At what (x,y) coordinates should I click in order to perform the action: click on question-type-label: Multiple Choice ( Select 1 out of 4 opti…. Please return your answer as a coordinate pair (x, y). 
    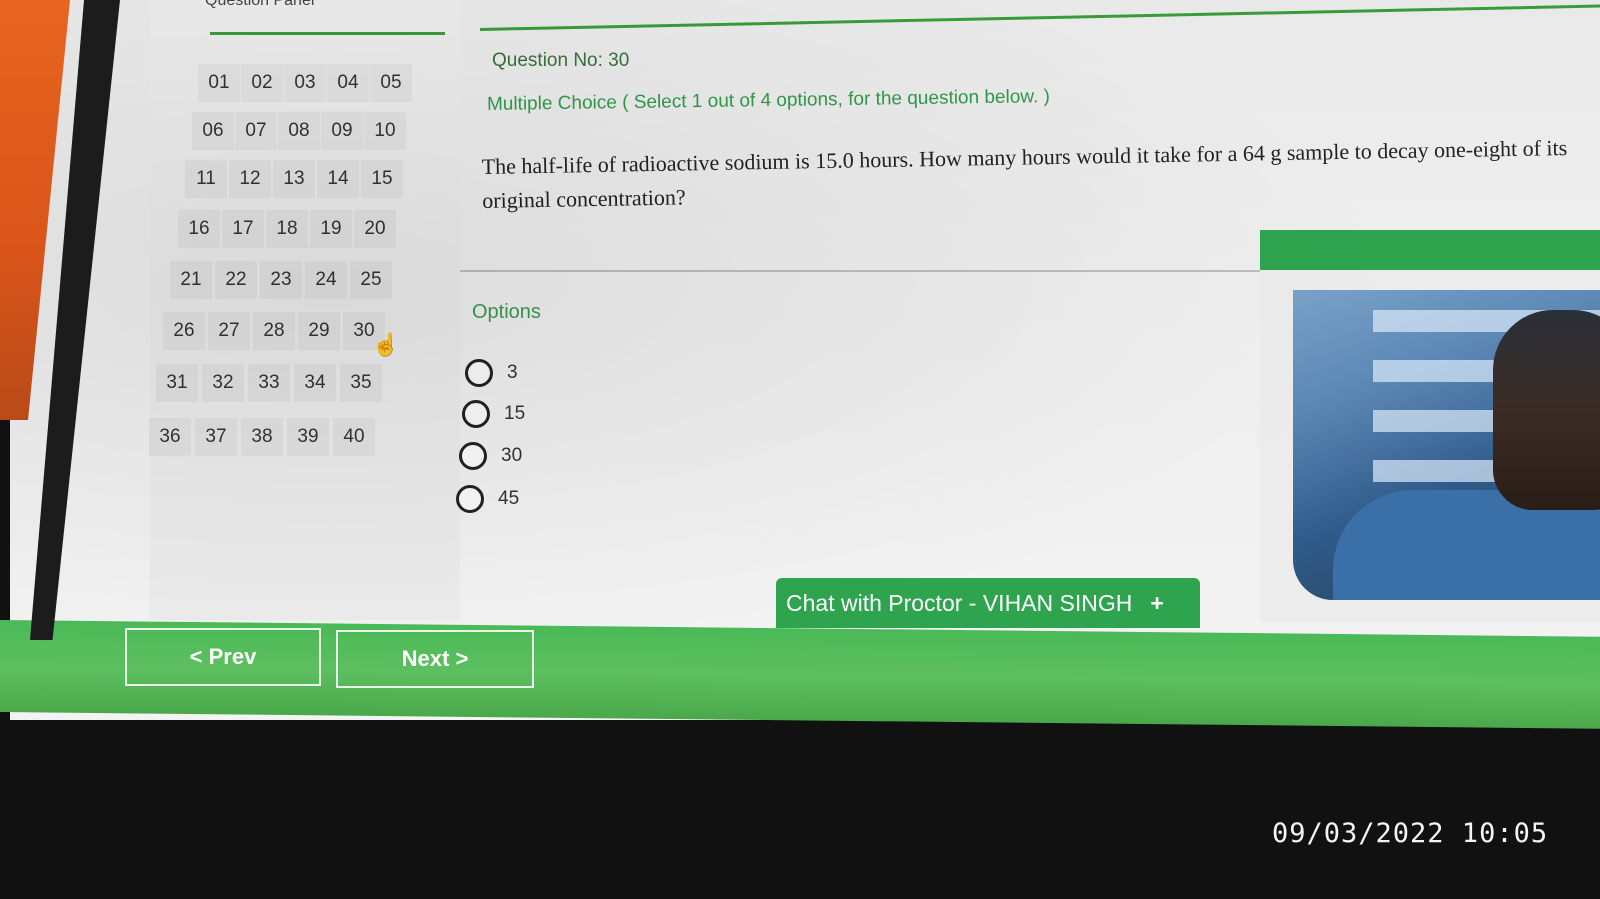
    Looking at the image, I should click on (768, 100).